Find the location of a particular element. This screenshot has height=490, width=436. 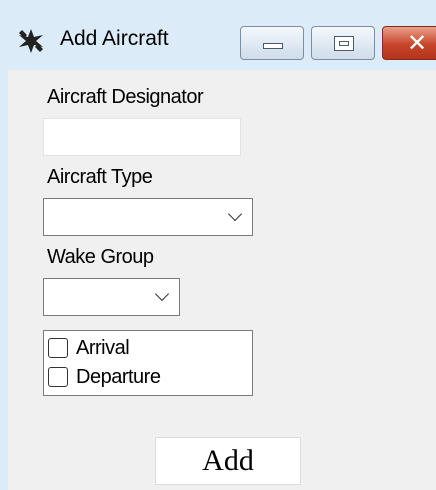

wake-group-label: Wake Group is located at coordinates (100, 257).